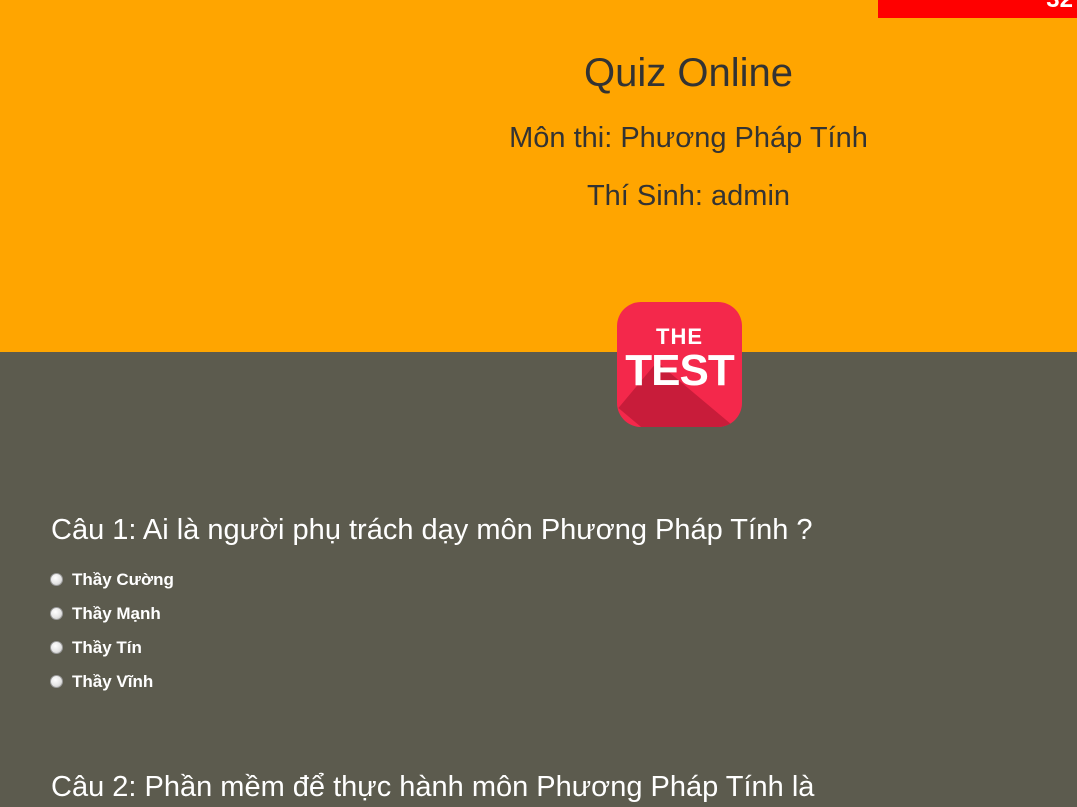 This screenshot has height=807, width=1077. I want to click on timer-value: 32, so click(1059, 6).